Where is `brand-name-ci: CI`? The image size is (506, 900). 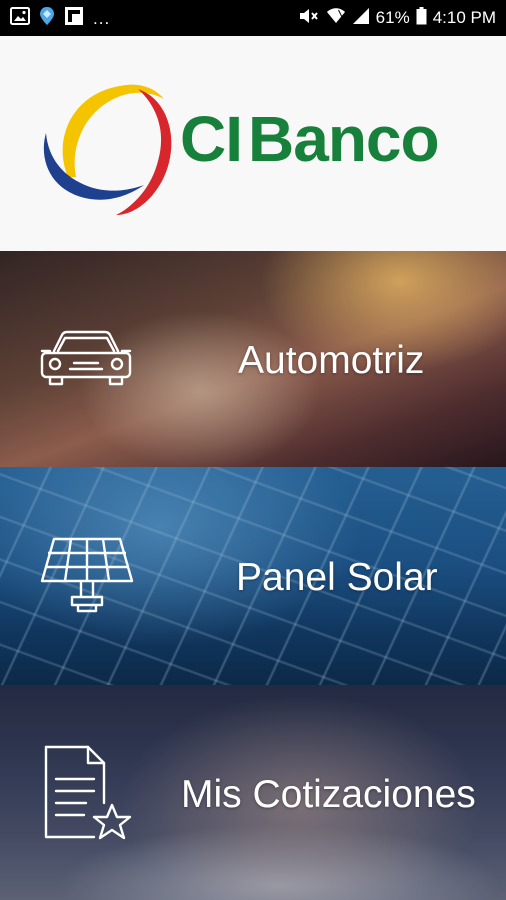
brand-name-ci: CI is located at coordinates (211, 138).